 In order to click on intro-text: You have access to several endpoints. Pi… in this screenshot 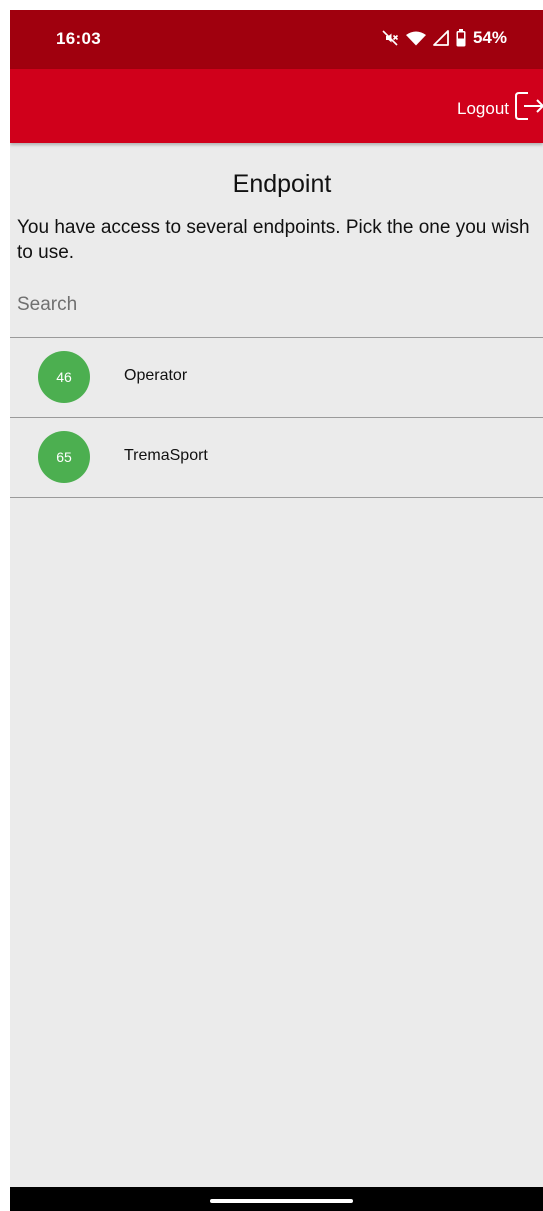, I will do `click(273, 240)`.